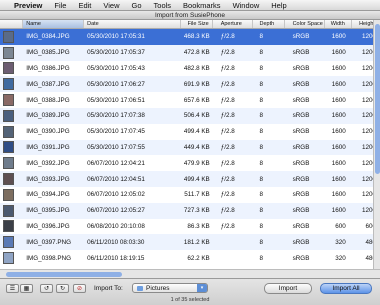 This screenshot has height=305, width=380. I want to click on cell-width: 600, so click(340, 226).